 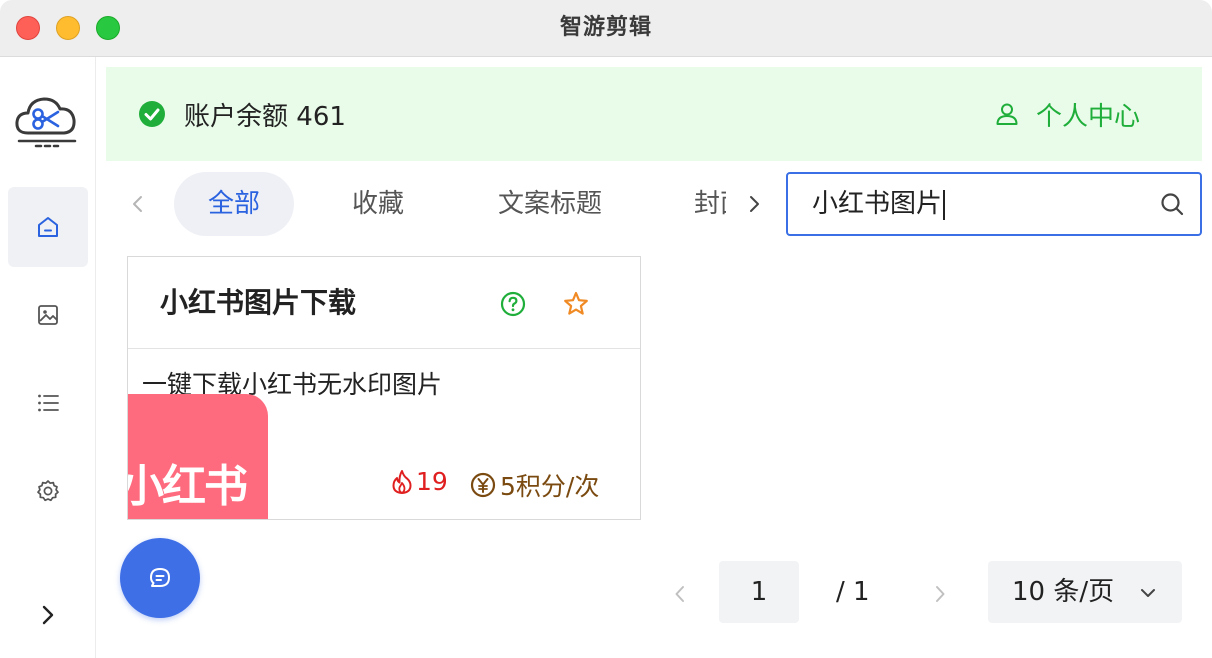 I want to click on balance-label: 账户余额, so click(x=236, y=116).